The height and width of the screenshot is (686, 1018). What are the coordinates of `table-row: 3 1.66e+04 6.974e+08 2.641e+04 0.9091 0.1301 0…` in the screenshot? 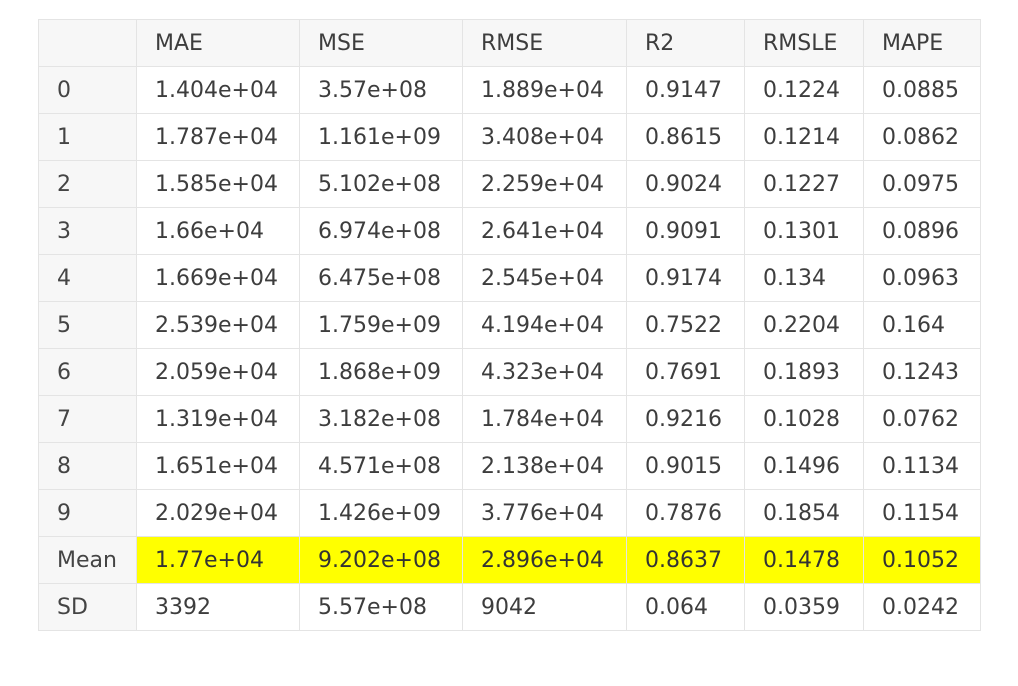 It's located at (509, 231).